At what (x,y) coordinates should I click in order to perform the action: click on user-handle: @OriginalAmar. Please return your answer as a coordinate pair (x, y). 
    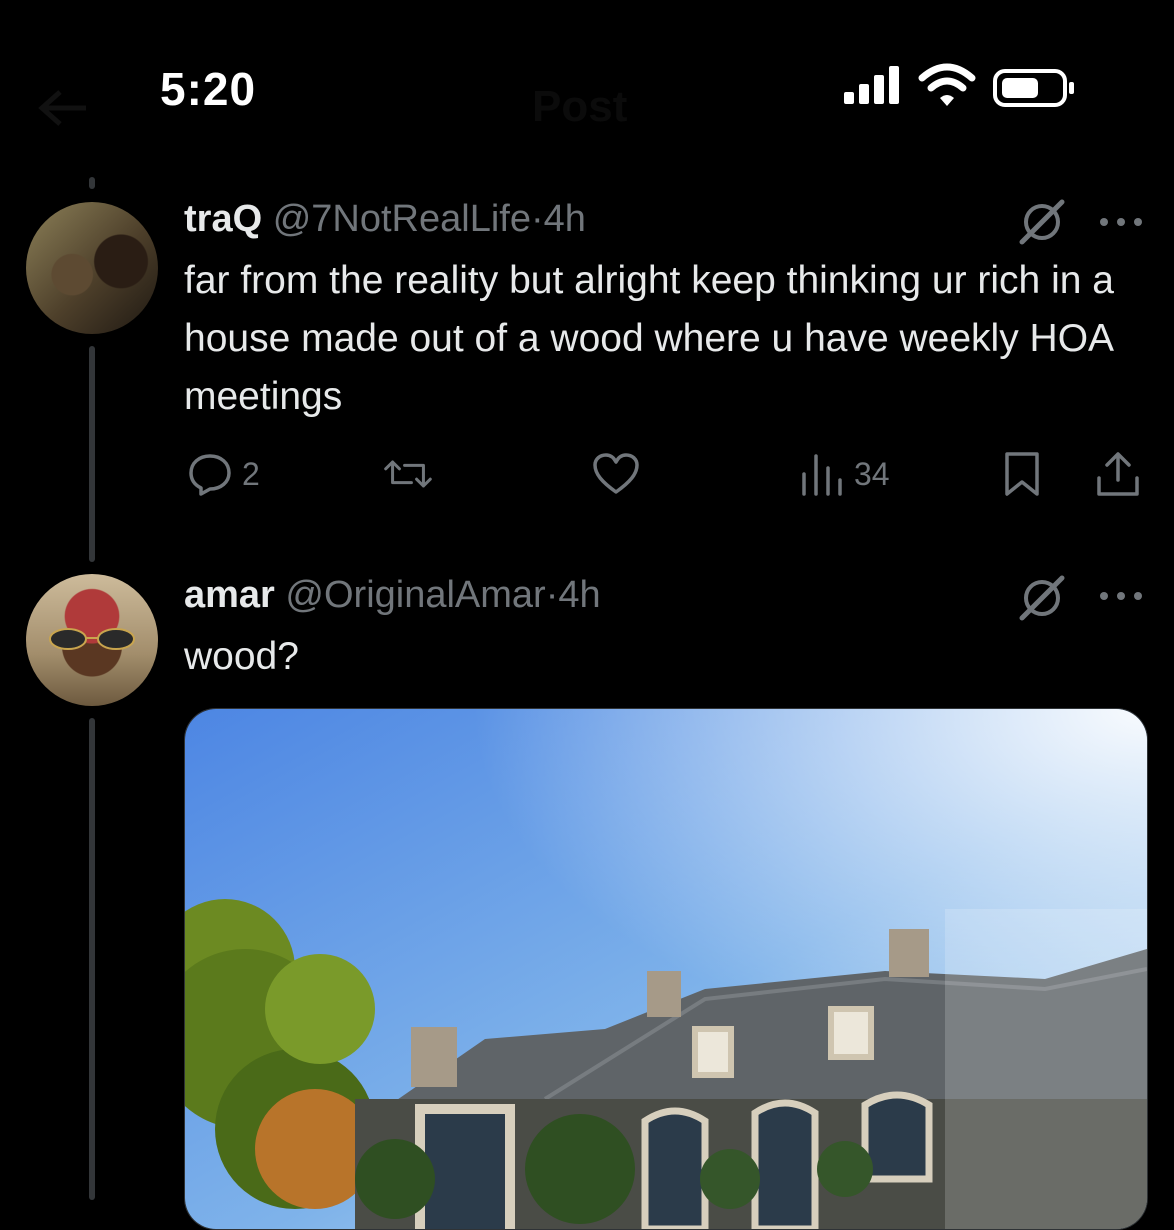
    Looking at the image, I should click on (415, 595).